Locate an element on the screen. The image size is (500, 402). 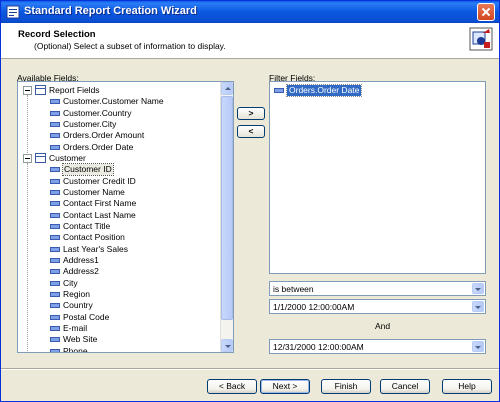
remove-field-button: < is located at coordinates (251, 131).